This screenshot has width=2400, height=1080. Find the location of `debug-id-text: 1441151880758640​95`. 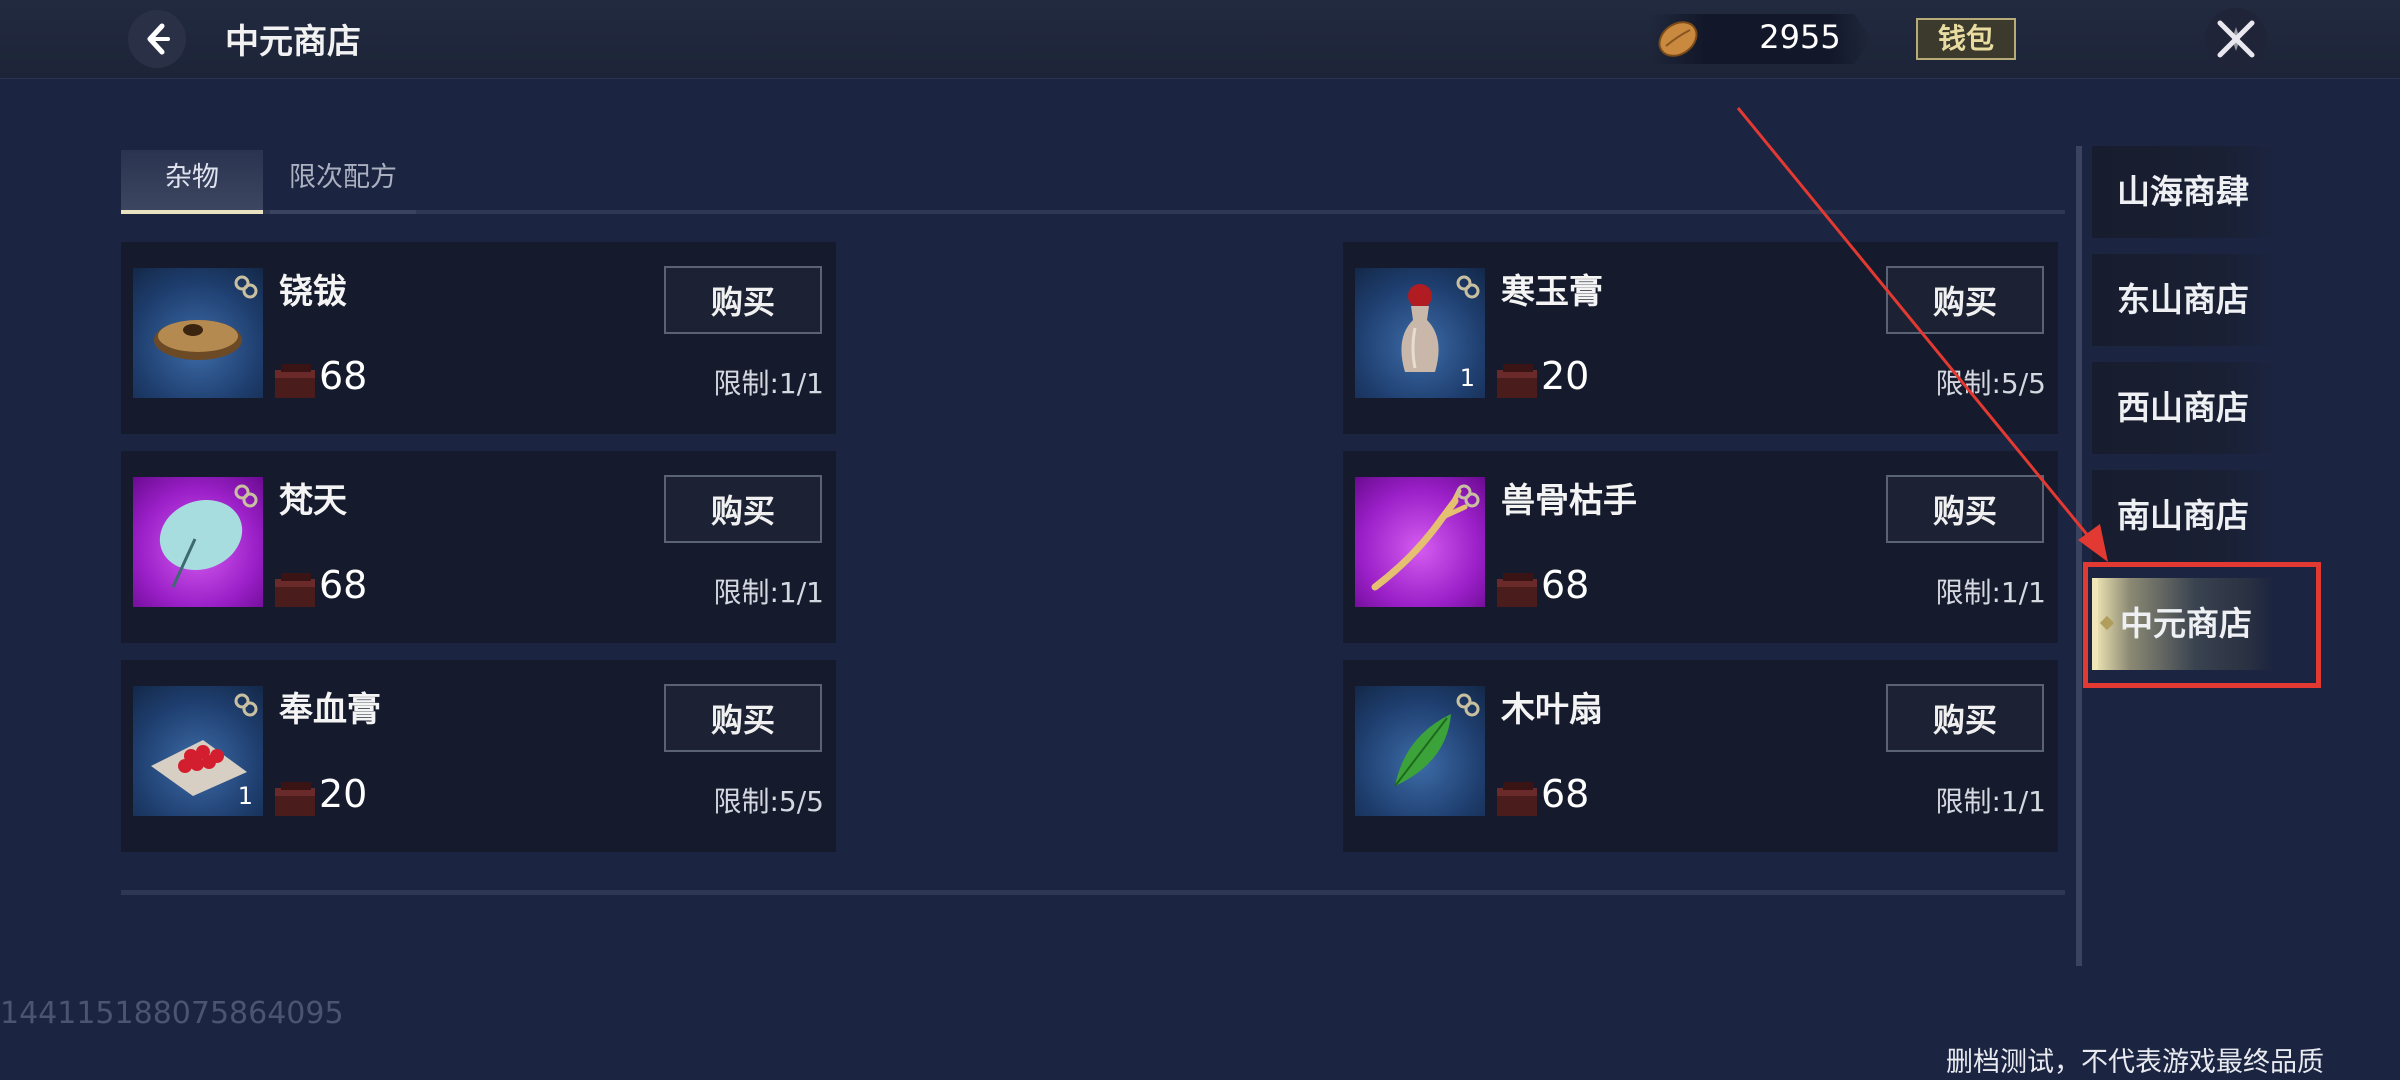

debug-id-text: 1441151880758640​95 is located at coordinates (172, 1013).